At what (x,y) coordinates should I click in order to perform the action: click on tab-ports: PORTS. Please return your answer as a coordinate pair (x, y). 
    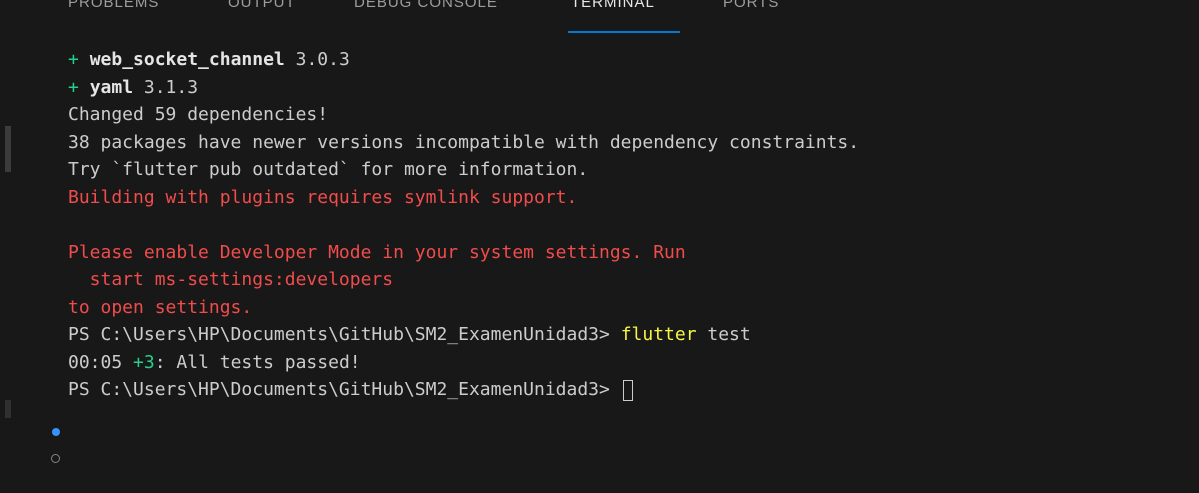
    Looking at the image, I should click on (751, 5).